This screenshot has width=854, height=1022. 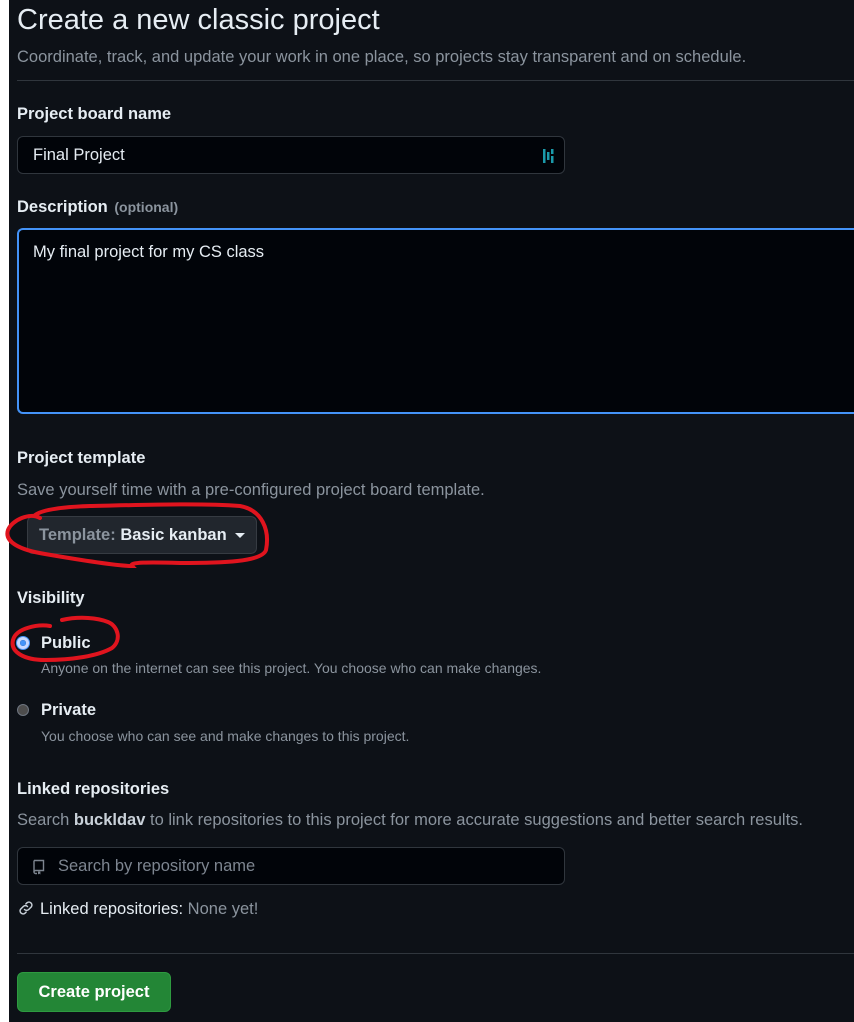 I want to click on public-option-title: Public, so click(x=66, y=643).